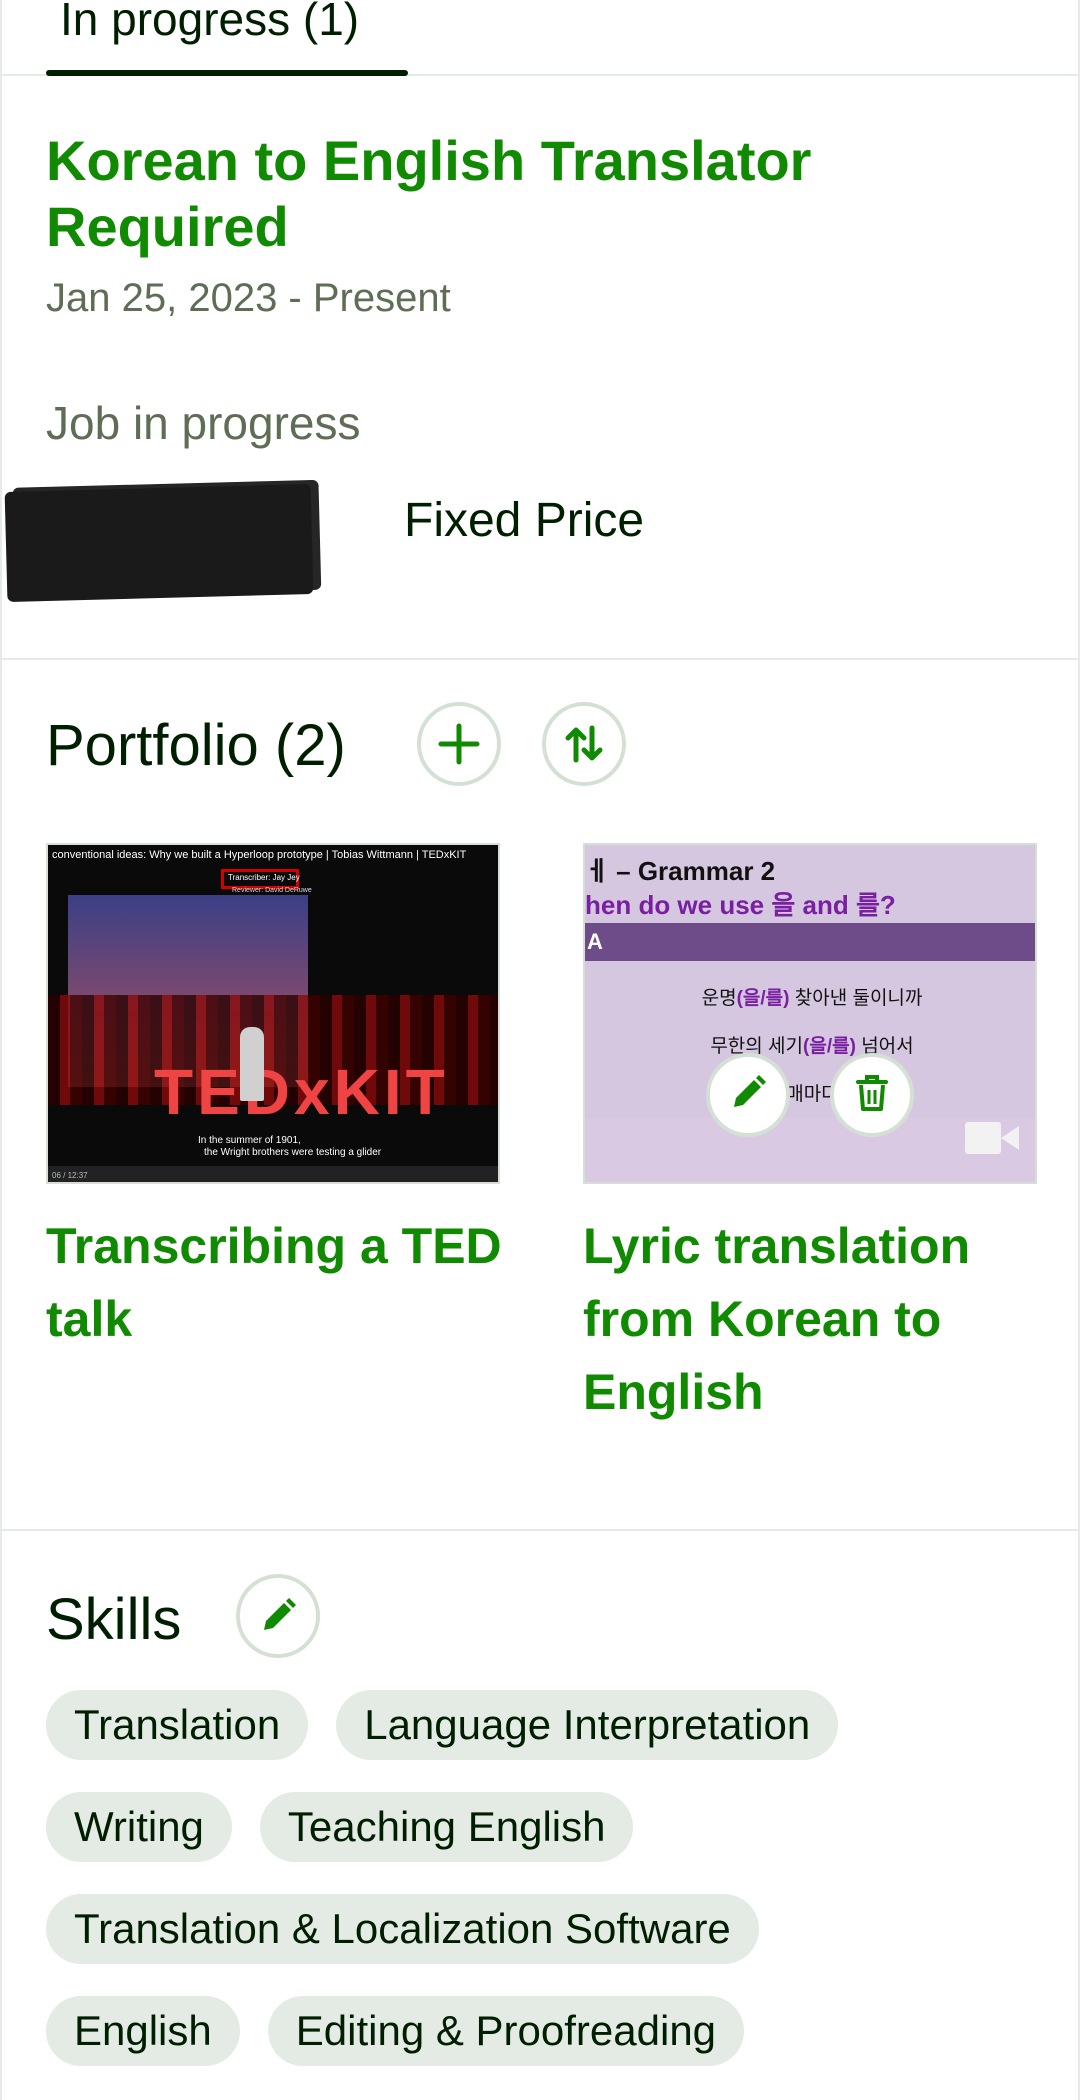 This screenshot has height=2100, width=1080. I want to click on thumb-credit: Reviewer: David DeRuwe, so click(272, 890).